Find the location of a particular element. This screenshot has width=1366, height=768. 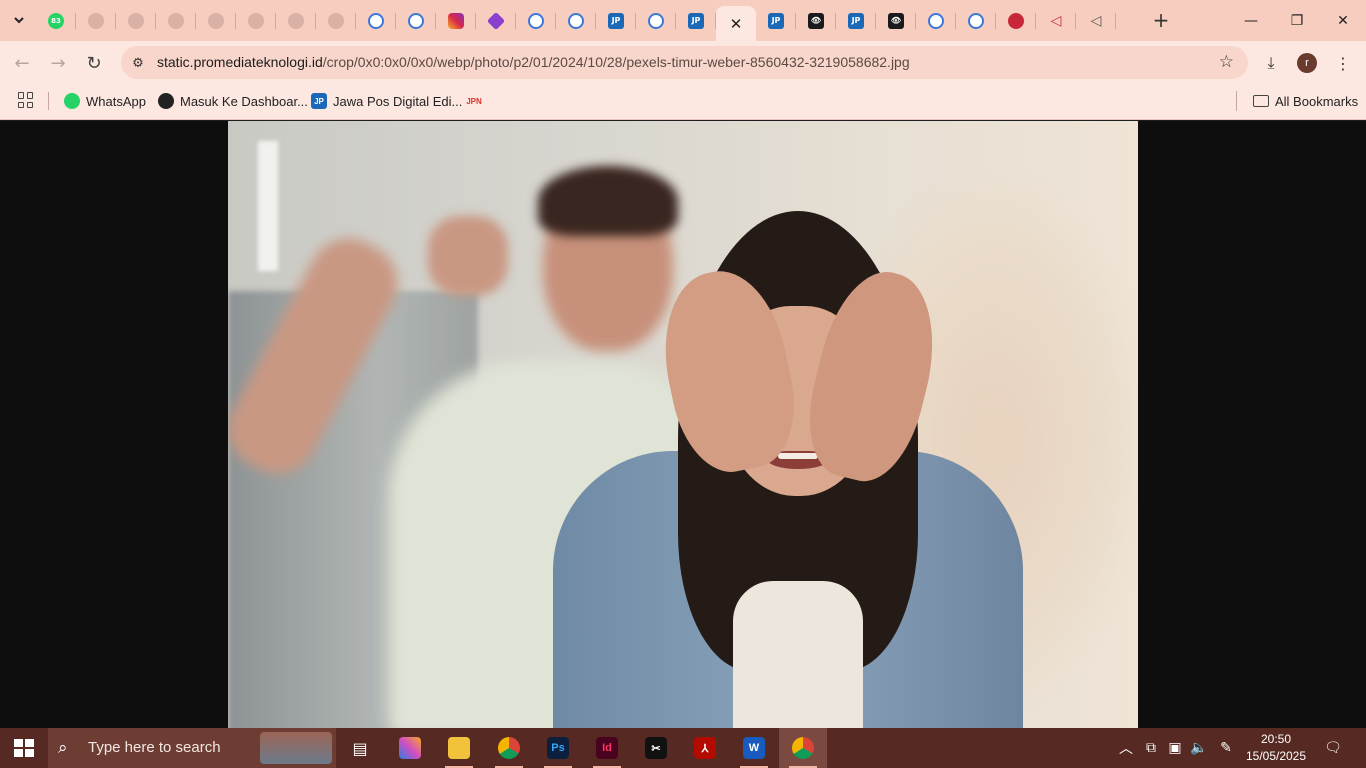

indesign-icon: Id is located at coordinates (607, 748).